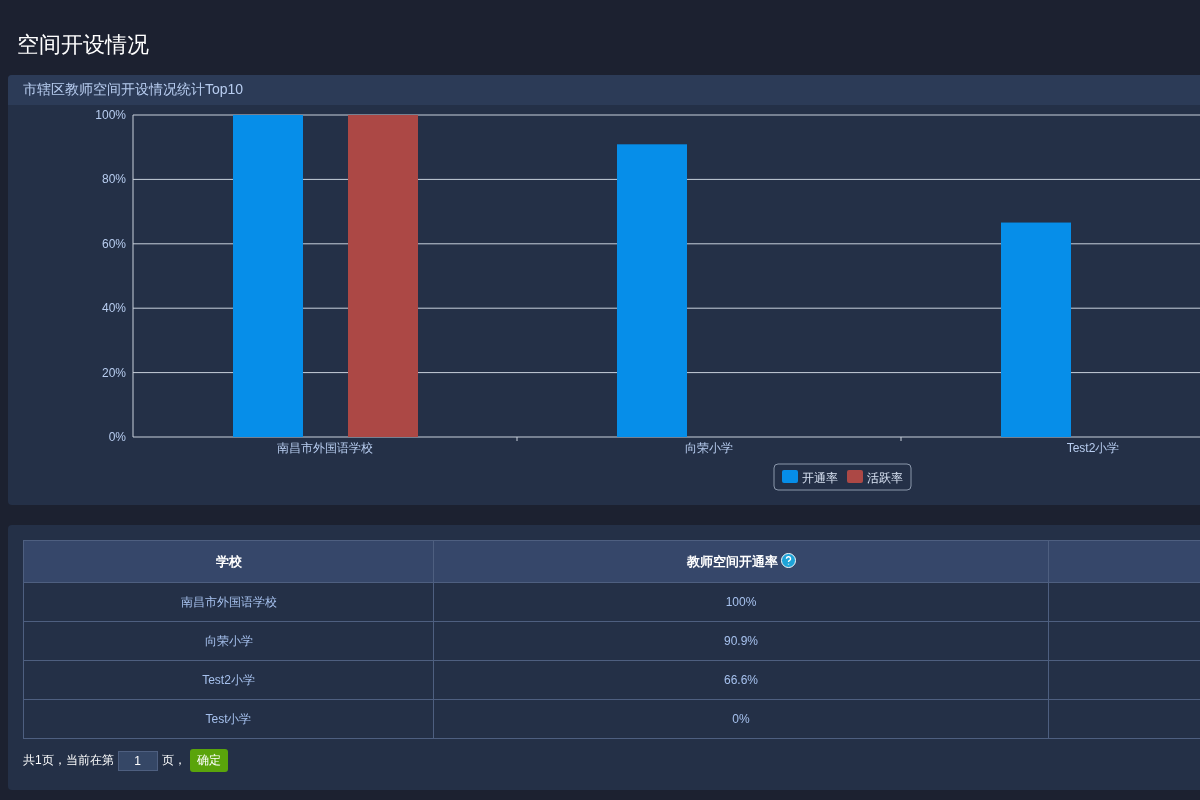  Describe the element at coordinates (820, 478) in the screenshot. I see `legend-label: 开通率` at that location.